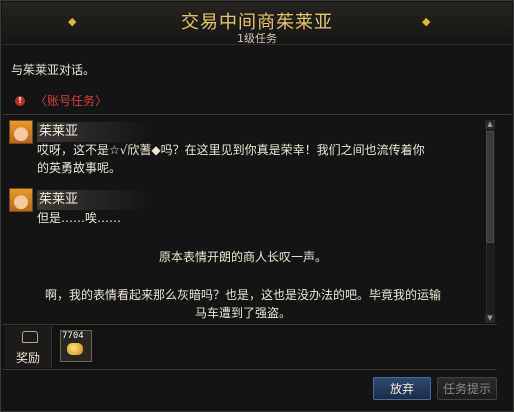 Image resolution: width=514 pixels, height=412 pixels. Describe the element at coordinates (402, 388) in the screenshot. I see `abandon-button: 放弃` at that location.